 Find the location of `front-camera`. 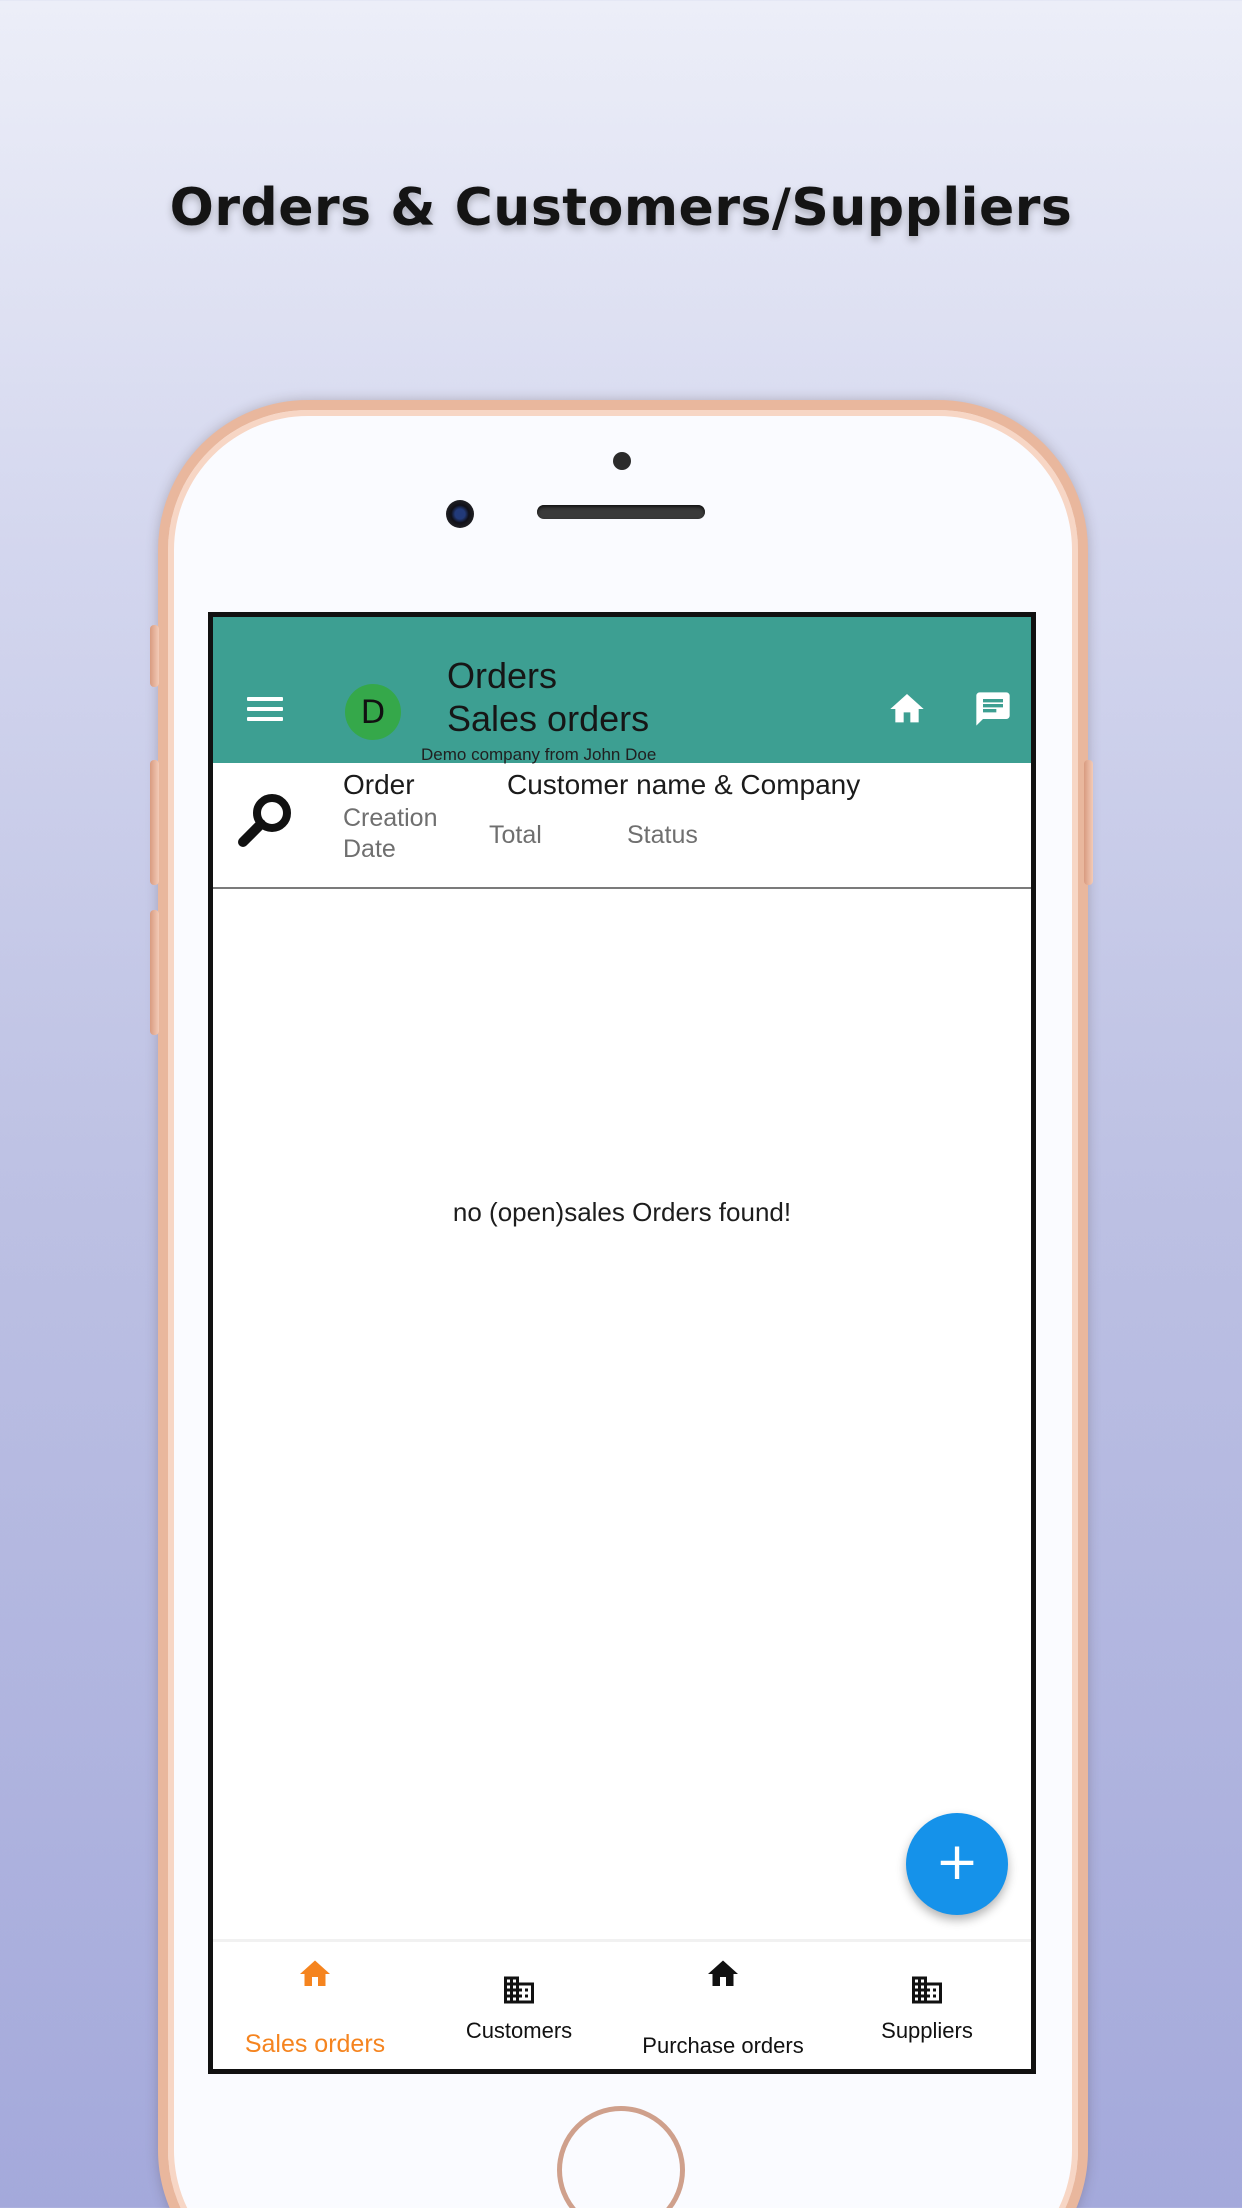

front-camera is located at coordinates (460, 514).